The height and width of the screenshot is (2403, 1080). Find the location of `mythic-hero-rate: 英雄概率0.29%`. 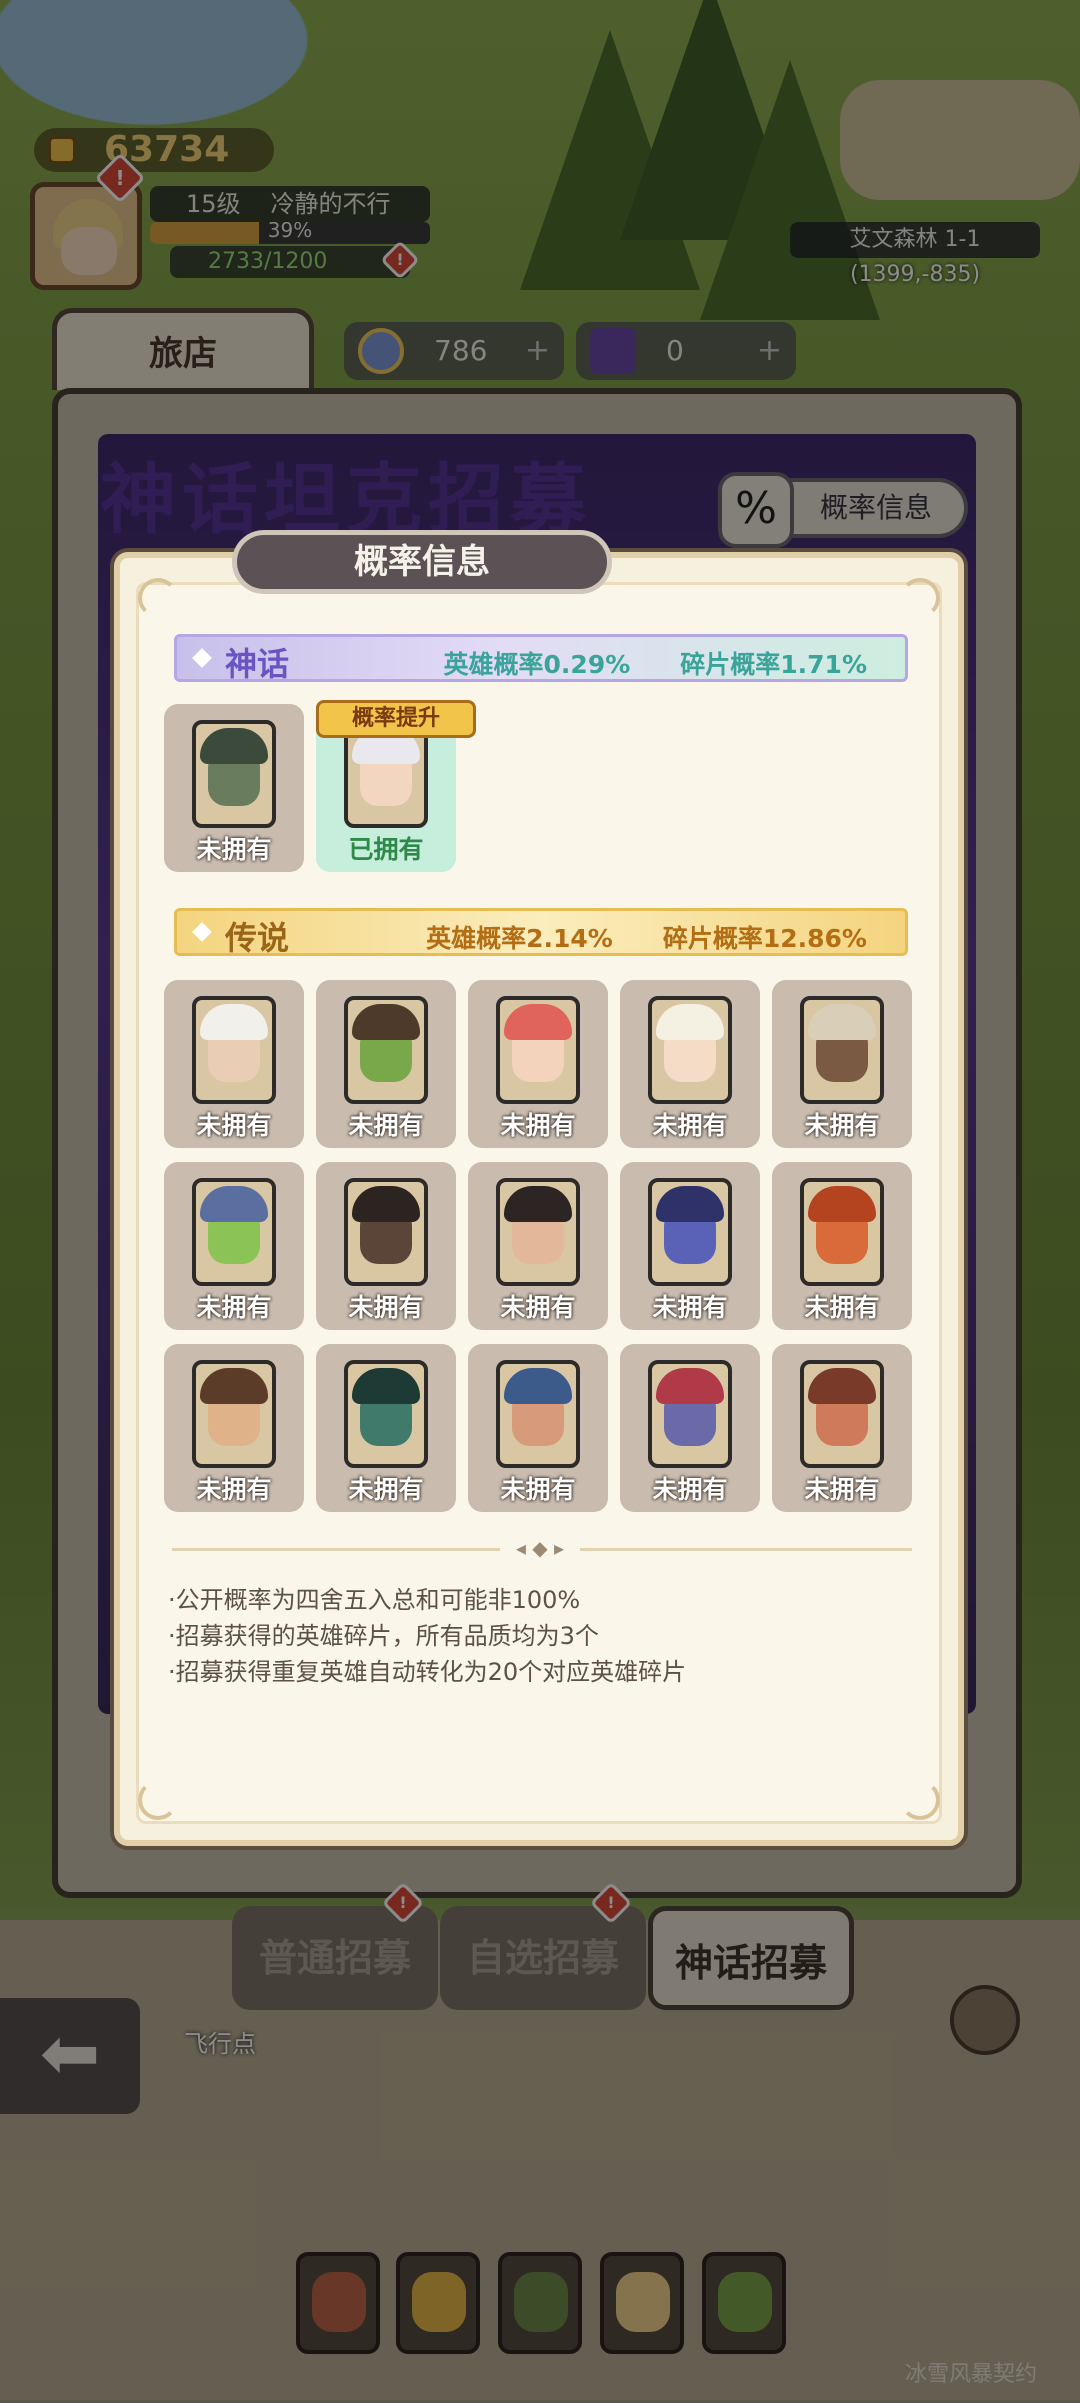

mythic-hero-rate: 英雄概率0.29% is located at coordinates (537, 664).